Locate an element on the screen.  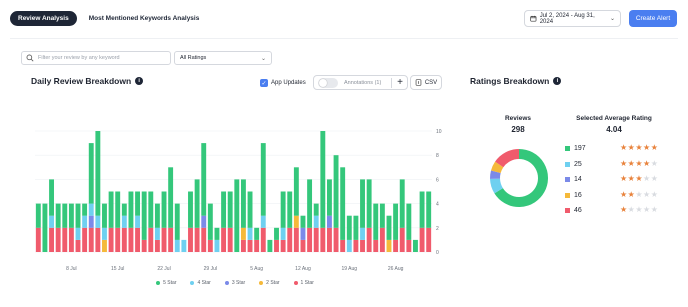
rating-count: 14 is located at coordinates (578, 179).